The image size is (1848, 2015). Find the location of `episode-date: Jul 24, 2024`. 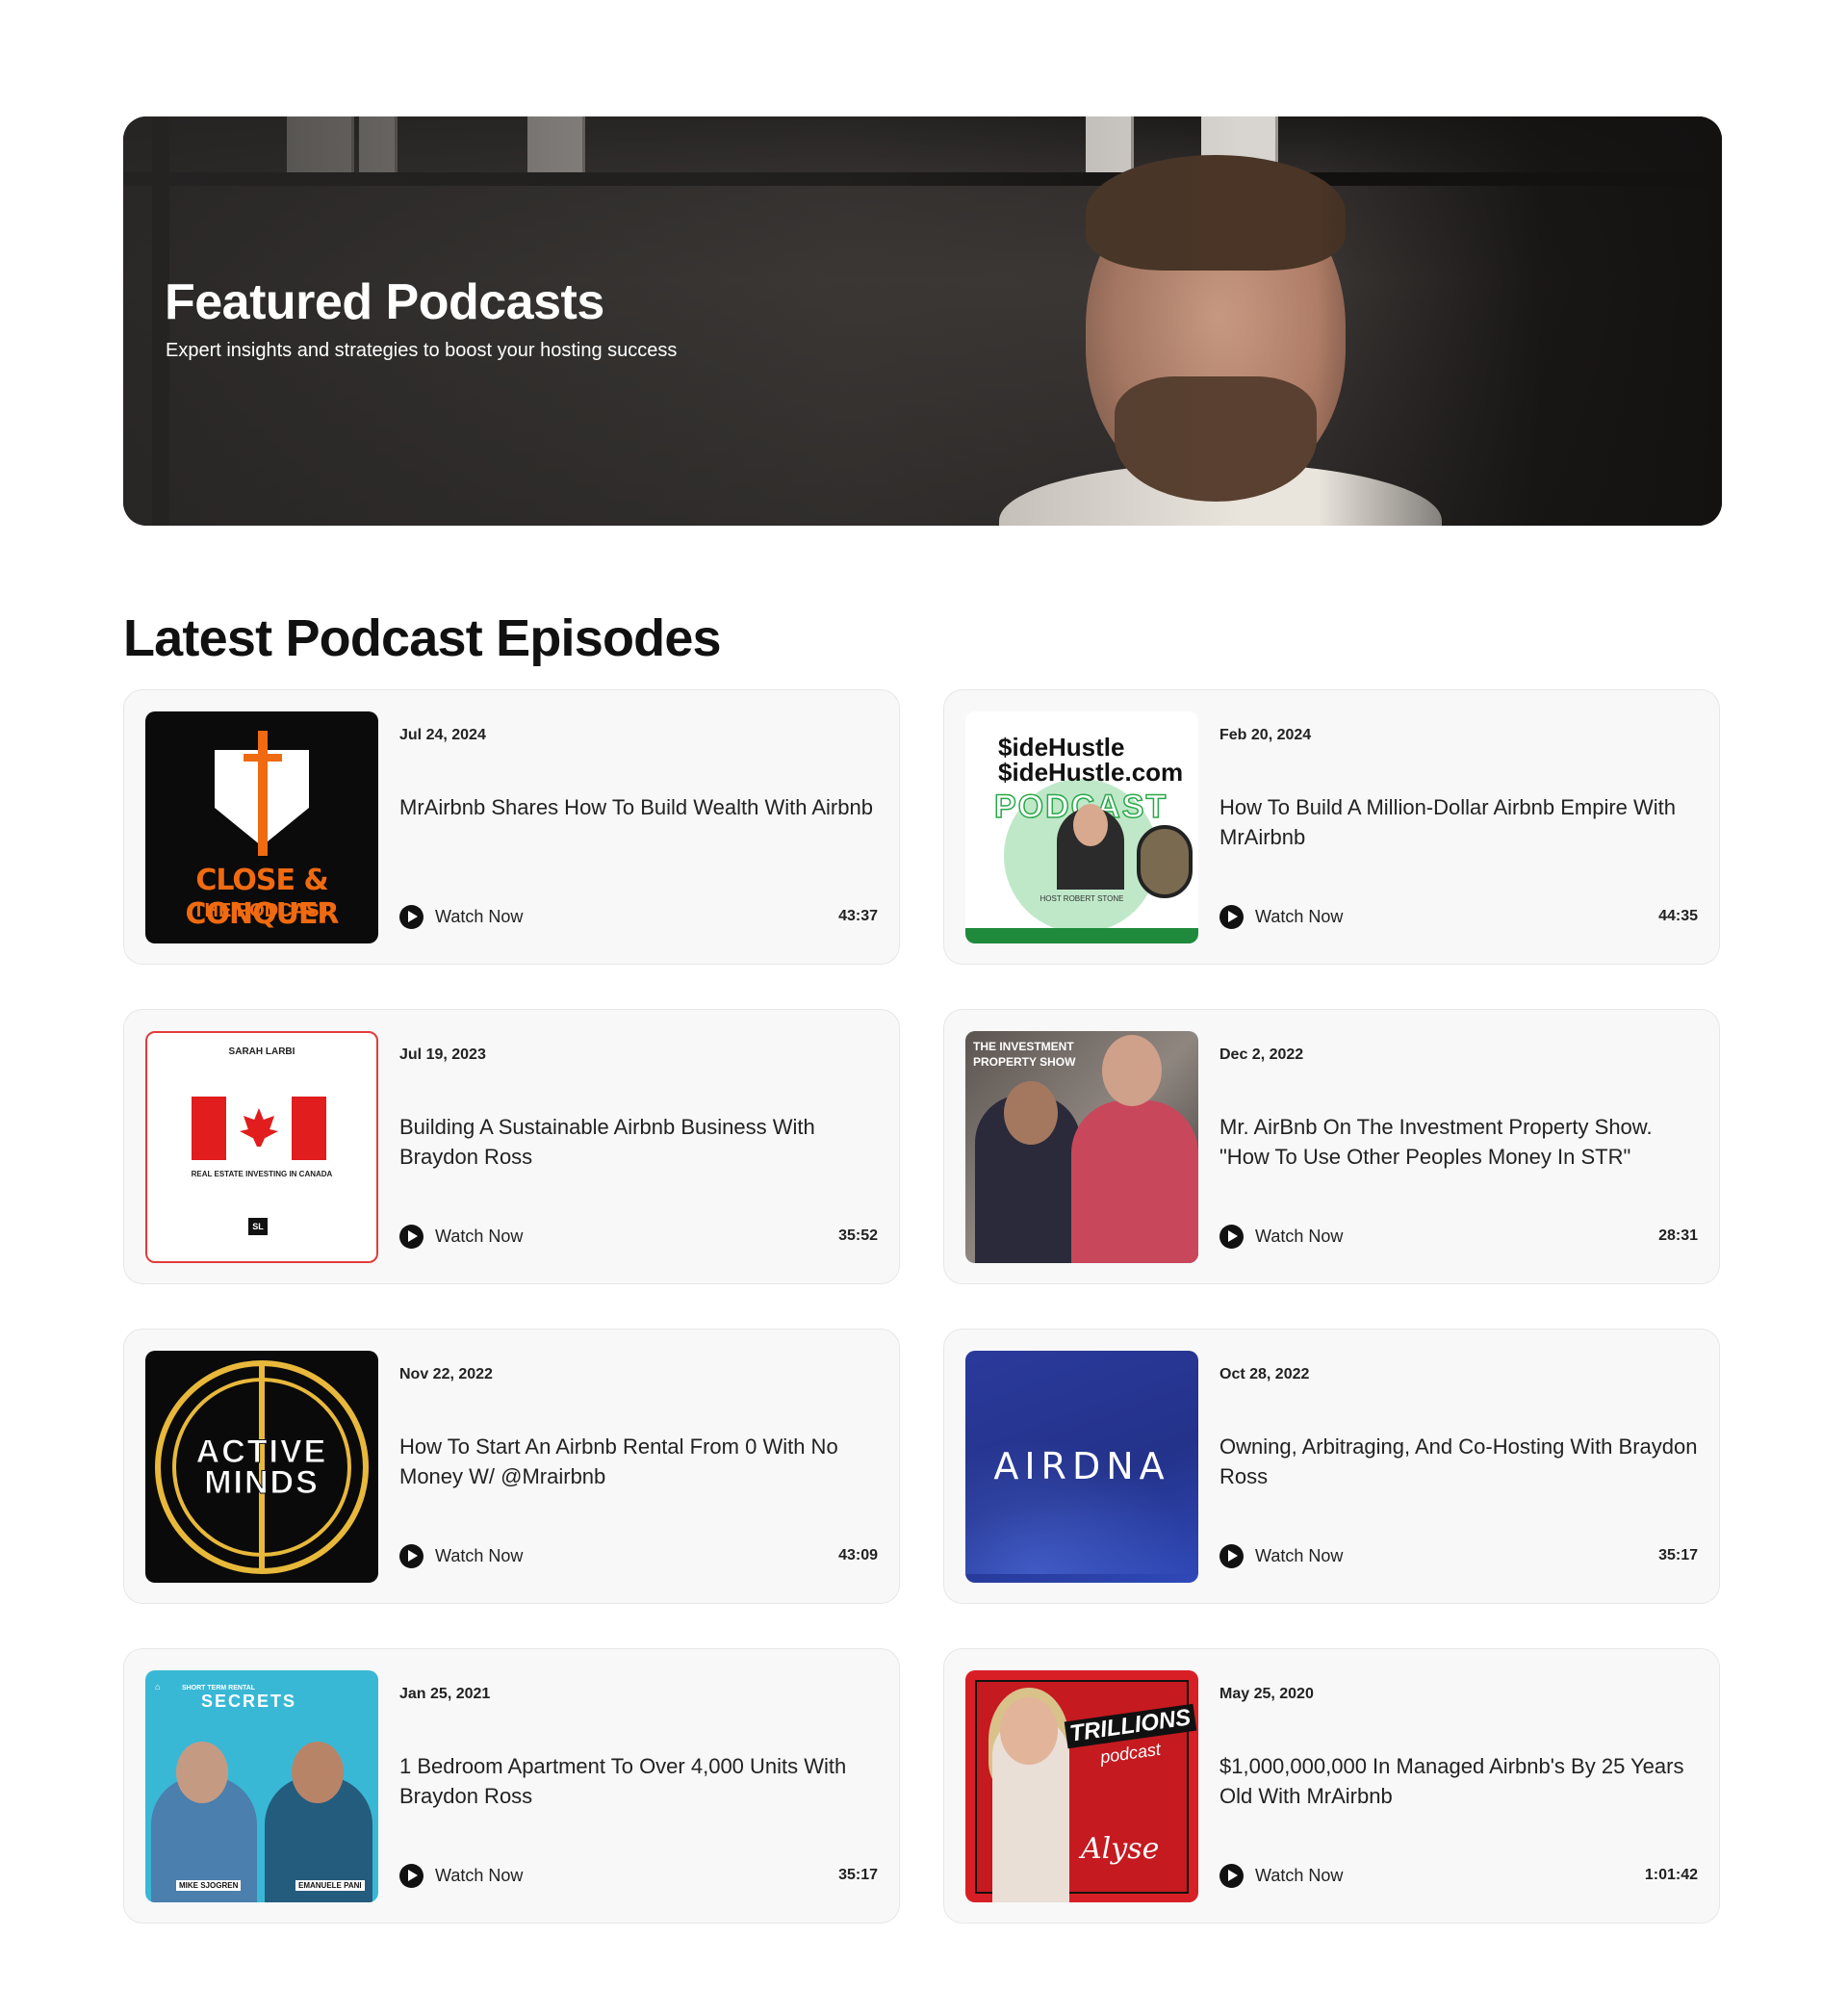

episode-date: Jul 24, 2024 is located at coordinates (442, 735).